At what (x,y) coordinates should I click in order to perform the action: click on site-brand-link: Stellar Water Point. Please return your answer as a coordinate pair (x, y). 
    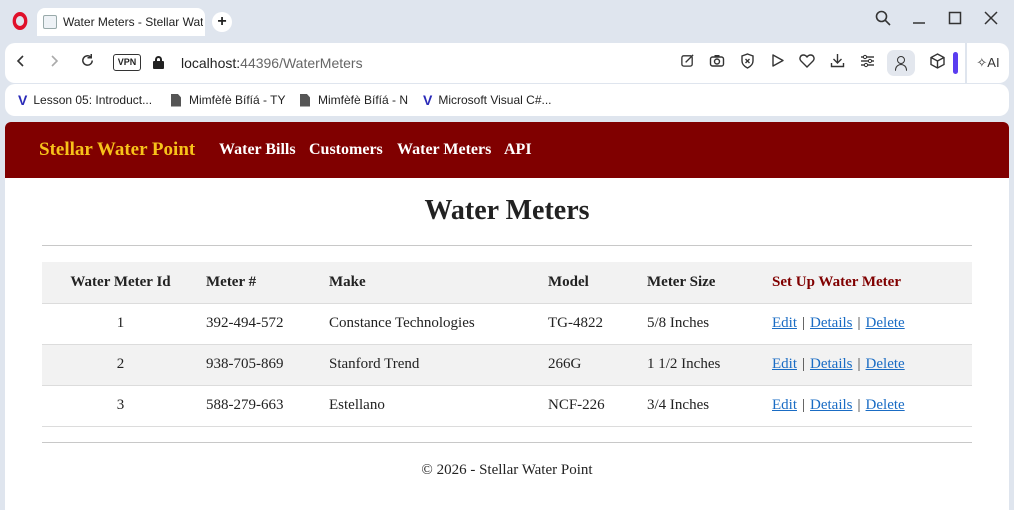
    Looking at the image, I should click on (117, 150).